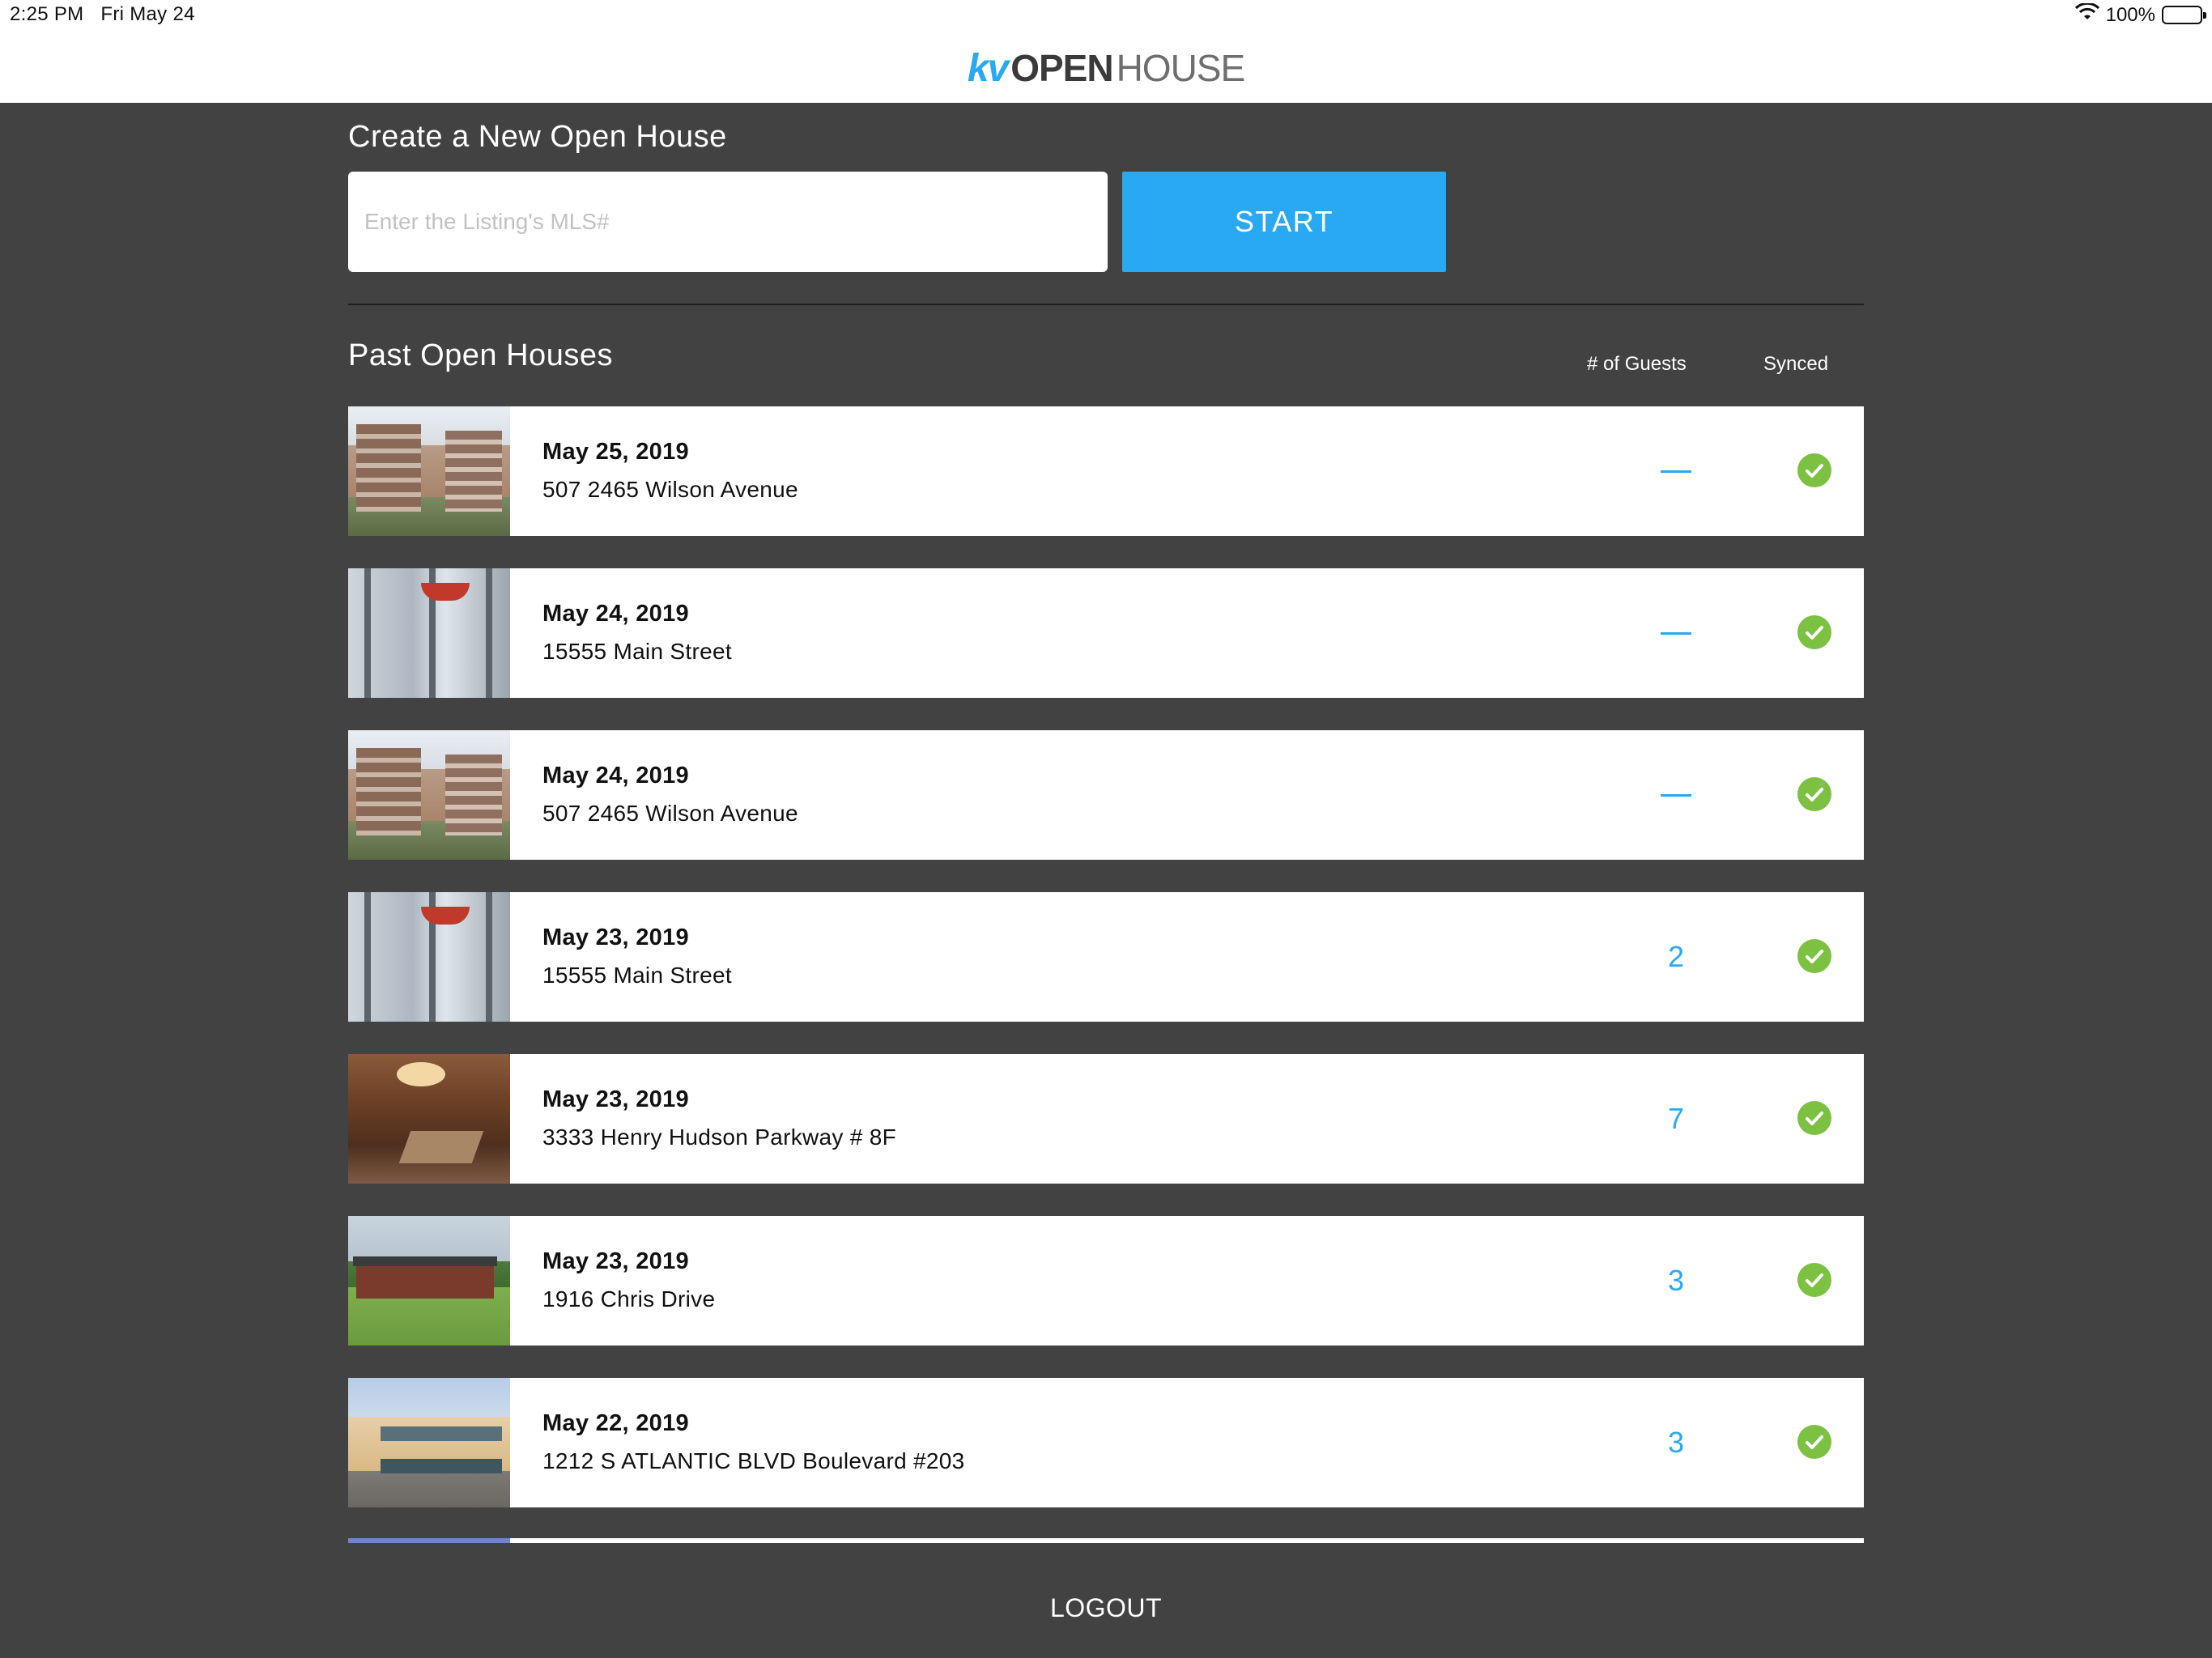 Image resolution: width=2212 pixels, height=1658 pixels. What do you see at coordinates (1181, 68) in the screenshot?
I see `logo-house: HOUSE` at bounding box center [1181, 68].